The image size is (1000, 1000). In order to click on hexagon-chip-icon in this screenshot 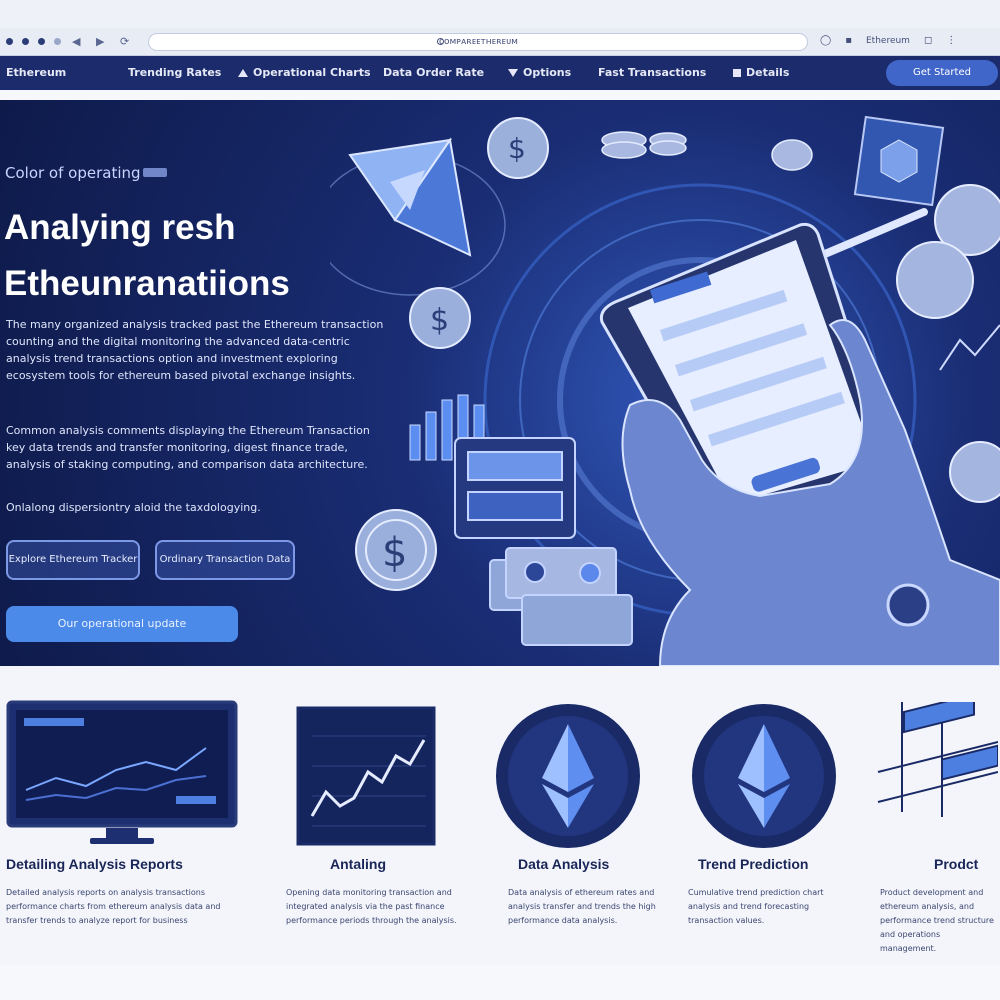, I will do `click(899, 161)`.